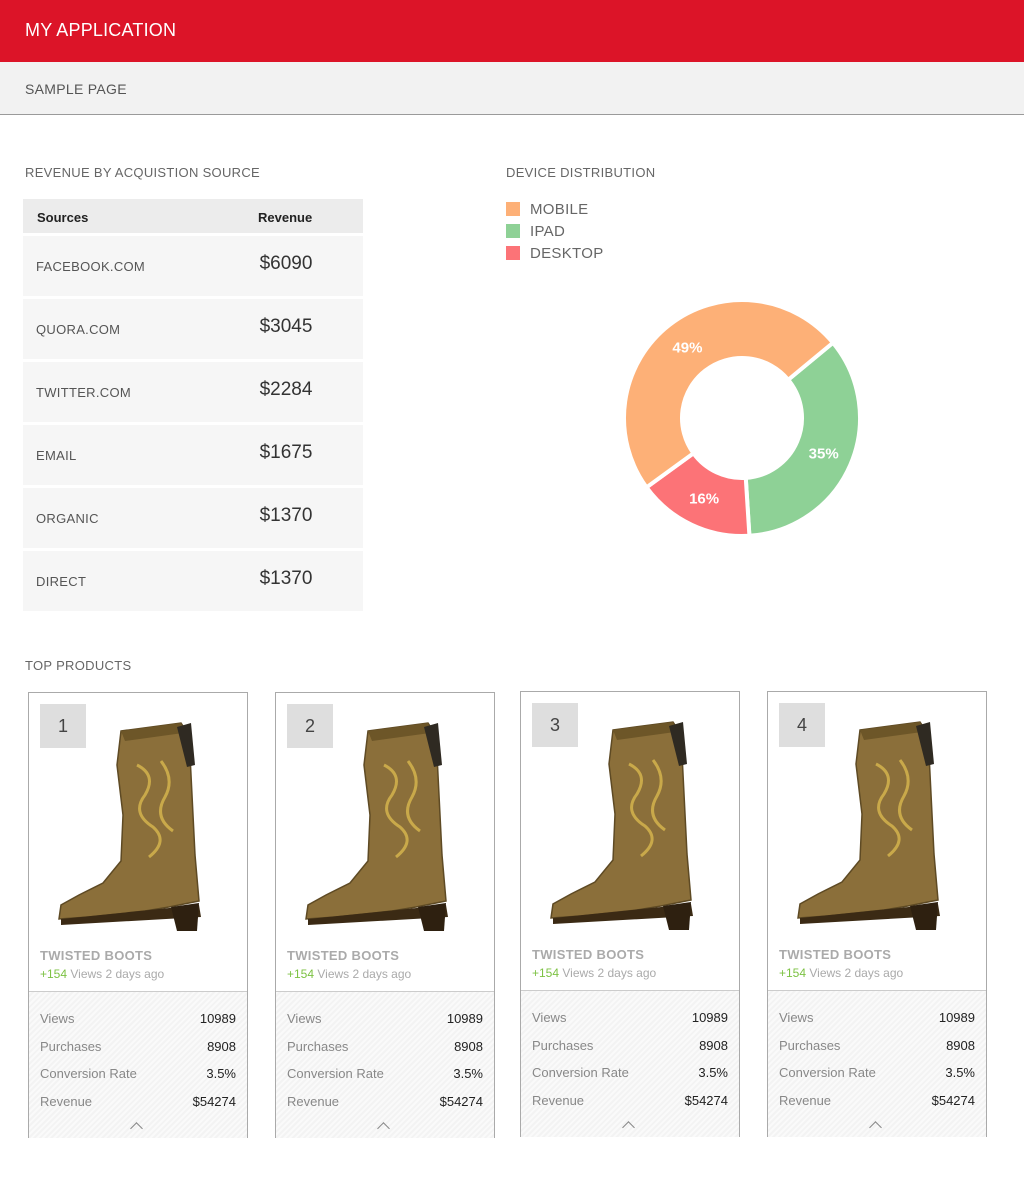 This screenshot has height=1204, width=1024. Describe the element at coordinates (193, 266) in the screenshot. I see `table-row: FACEBOOK.COM $6090` at that location.